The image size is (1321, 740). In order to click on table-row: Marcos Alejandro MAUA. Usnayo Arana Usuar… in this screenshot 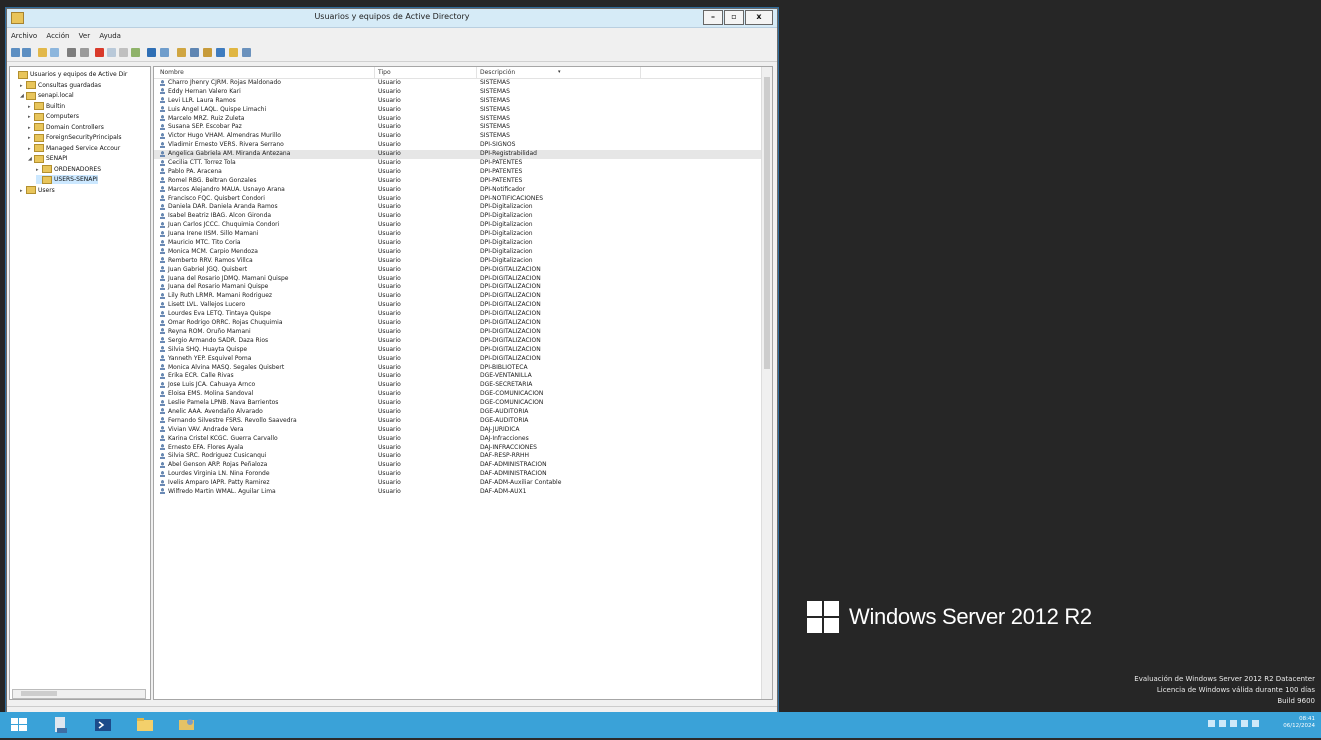, I will do `click(458, 190)`.